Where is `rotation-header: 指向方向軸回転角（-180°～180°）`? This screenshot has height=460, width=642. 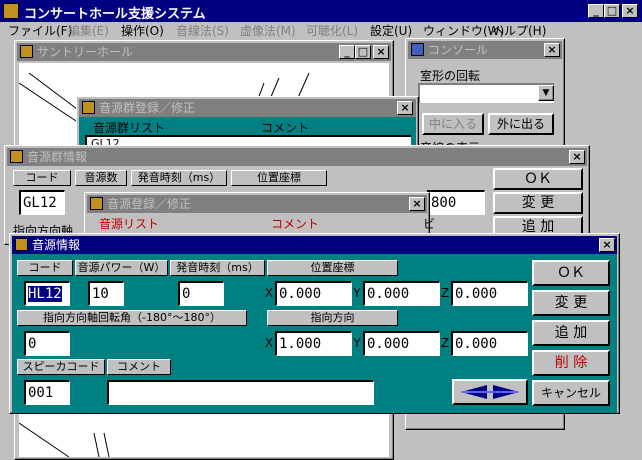
rotation-header: 指向方向軸回転角（-180°～180°） is located at coordinates (132, 318).